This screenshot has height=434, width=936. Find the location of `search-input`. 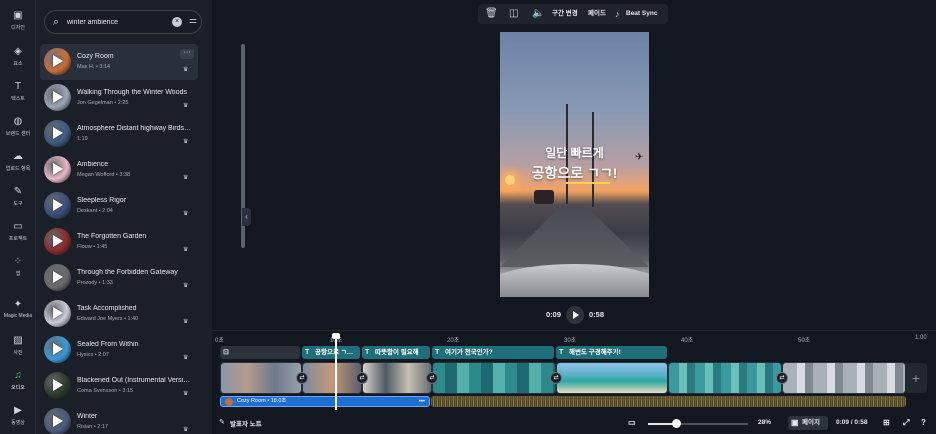

search-input is located at coordinates (115, 22).